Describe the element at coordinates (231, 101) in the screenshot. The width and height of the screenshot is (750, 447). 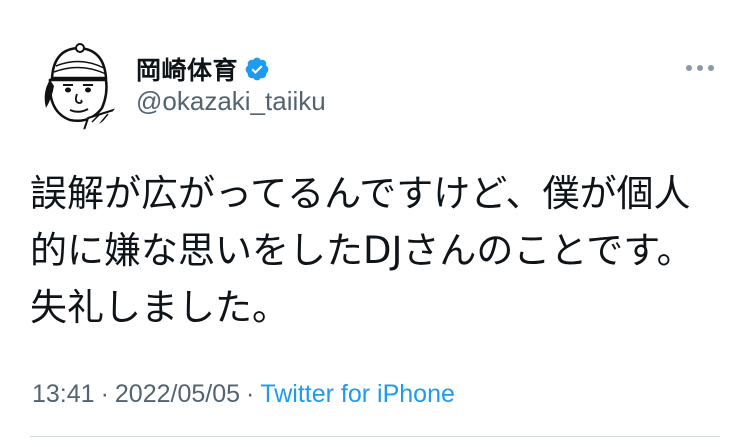
I see `user-handle: @okazaki_taiiku` at that location.